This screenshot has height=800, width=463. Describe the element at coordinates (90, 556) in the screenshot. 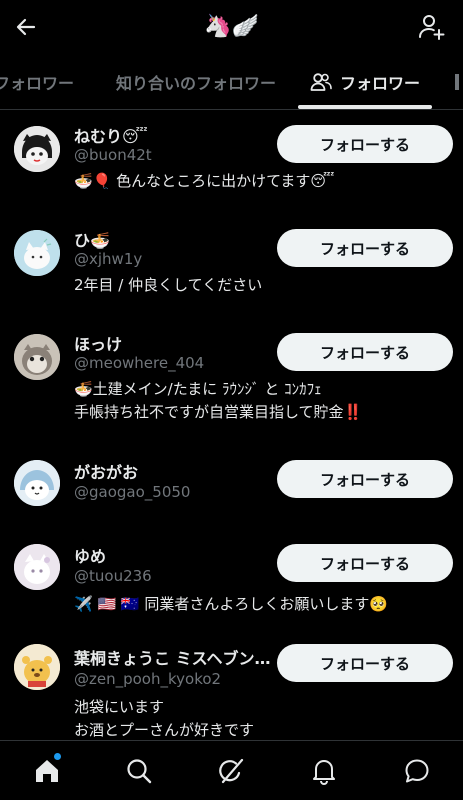

I see `user-name: ゆめ` at that location.